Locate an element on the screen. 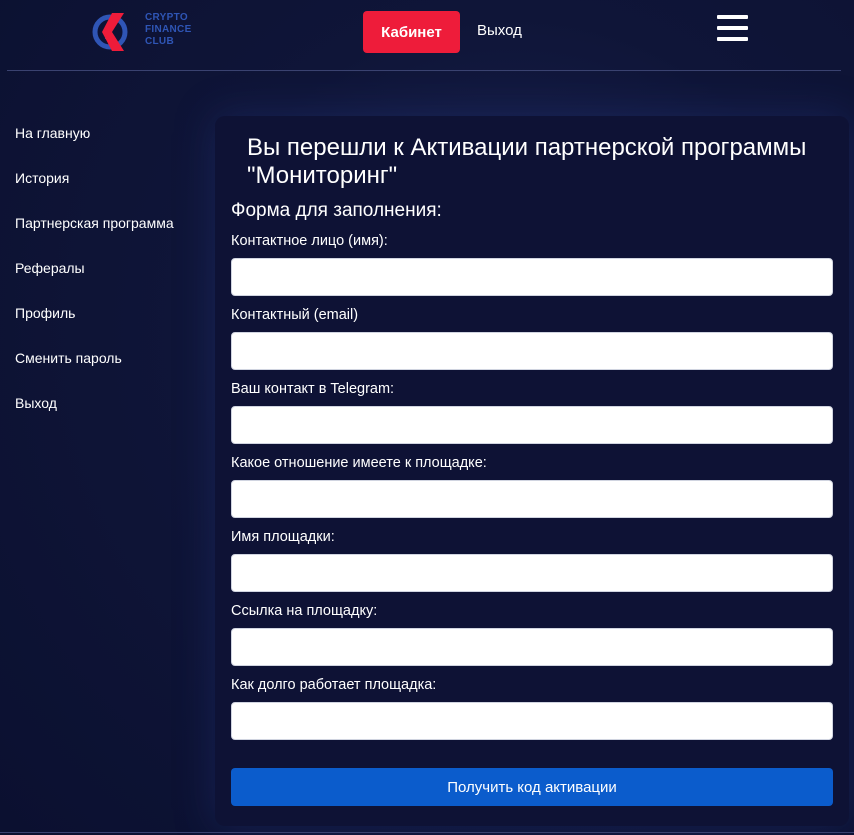  sidebar-item-home: На главную is located at coordinates (110, 137).